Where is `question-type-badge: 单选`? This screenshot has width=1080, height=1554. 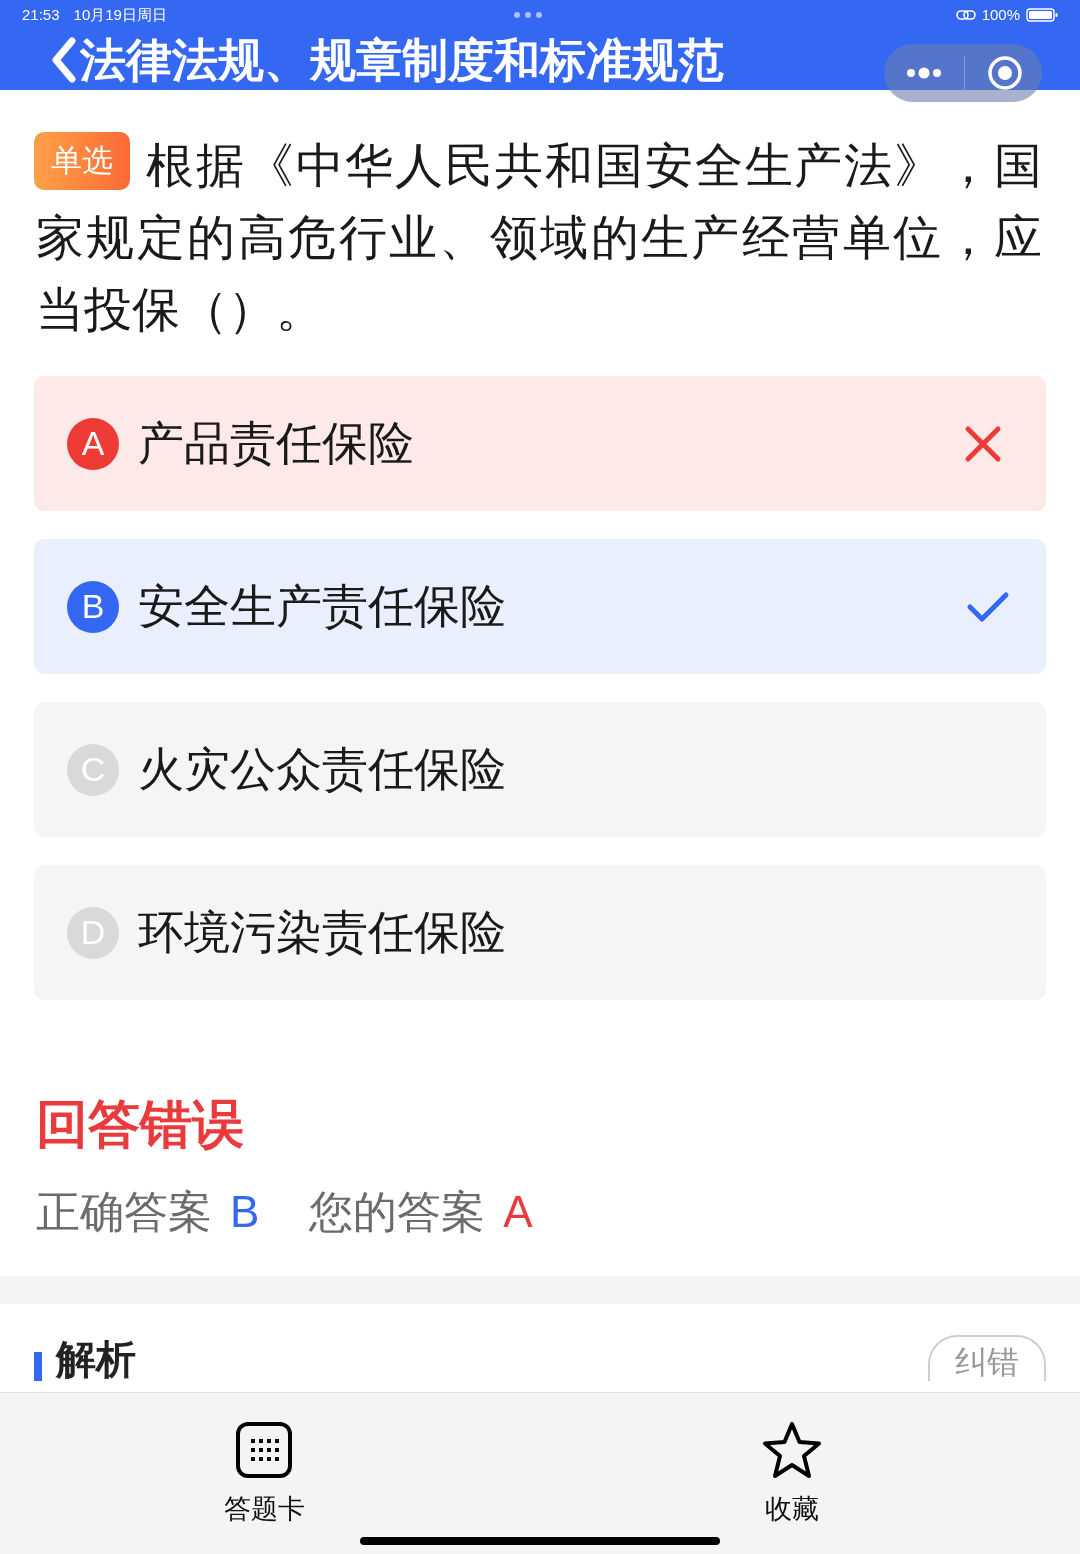 question-type-badge: 单选 is located at coordinates (82, 161).